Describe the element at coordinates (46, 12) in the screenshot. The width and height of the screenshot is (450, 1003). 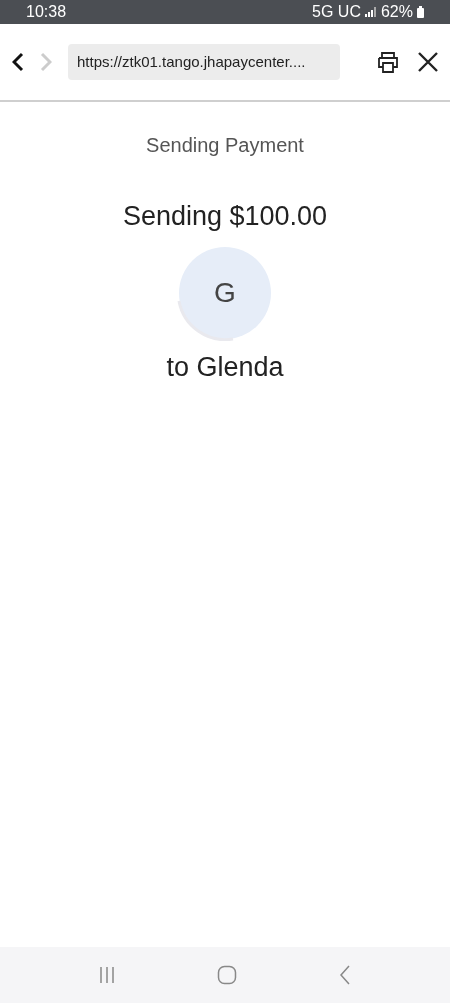
I see `status-time: 10:38` at that location.